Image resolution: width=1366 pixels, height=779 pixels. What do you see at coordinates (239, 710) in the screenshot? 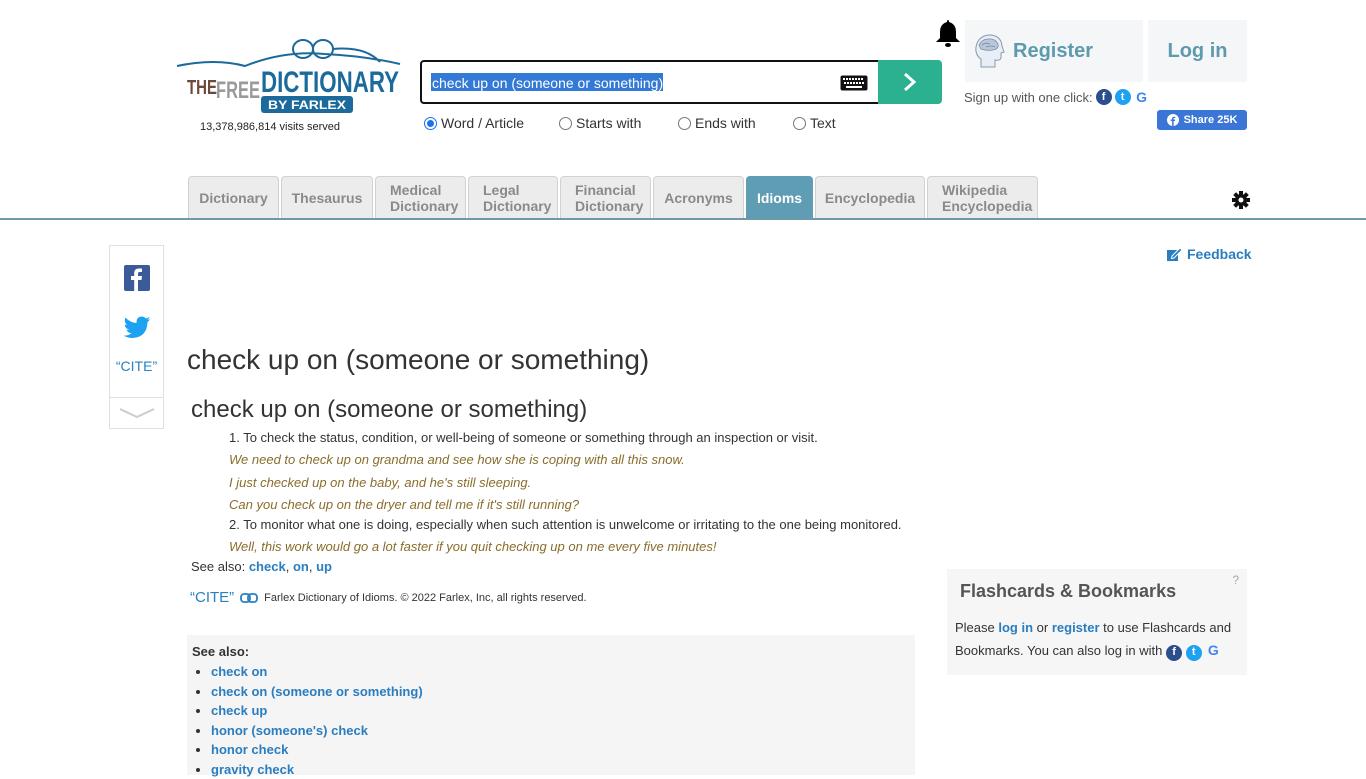
I see `see-also-item-link: check up` at bounding box center [239, 710].